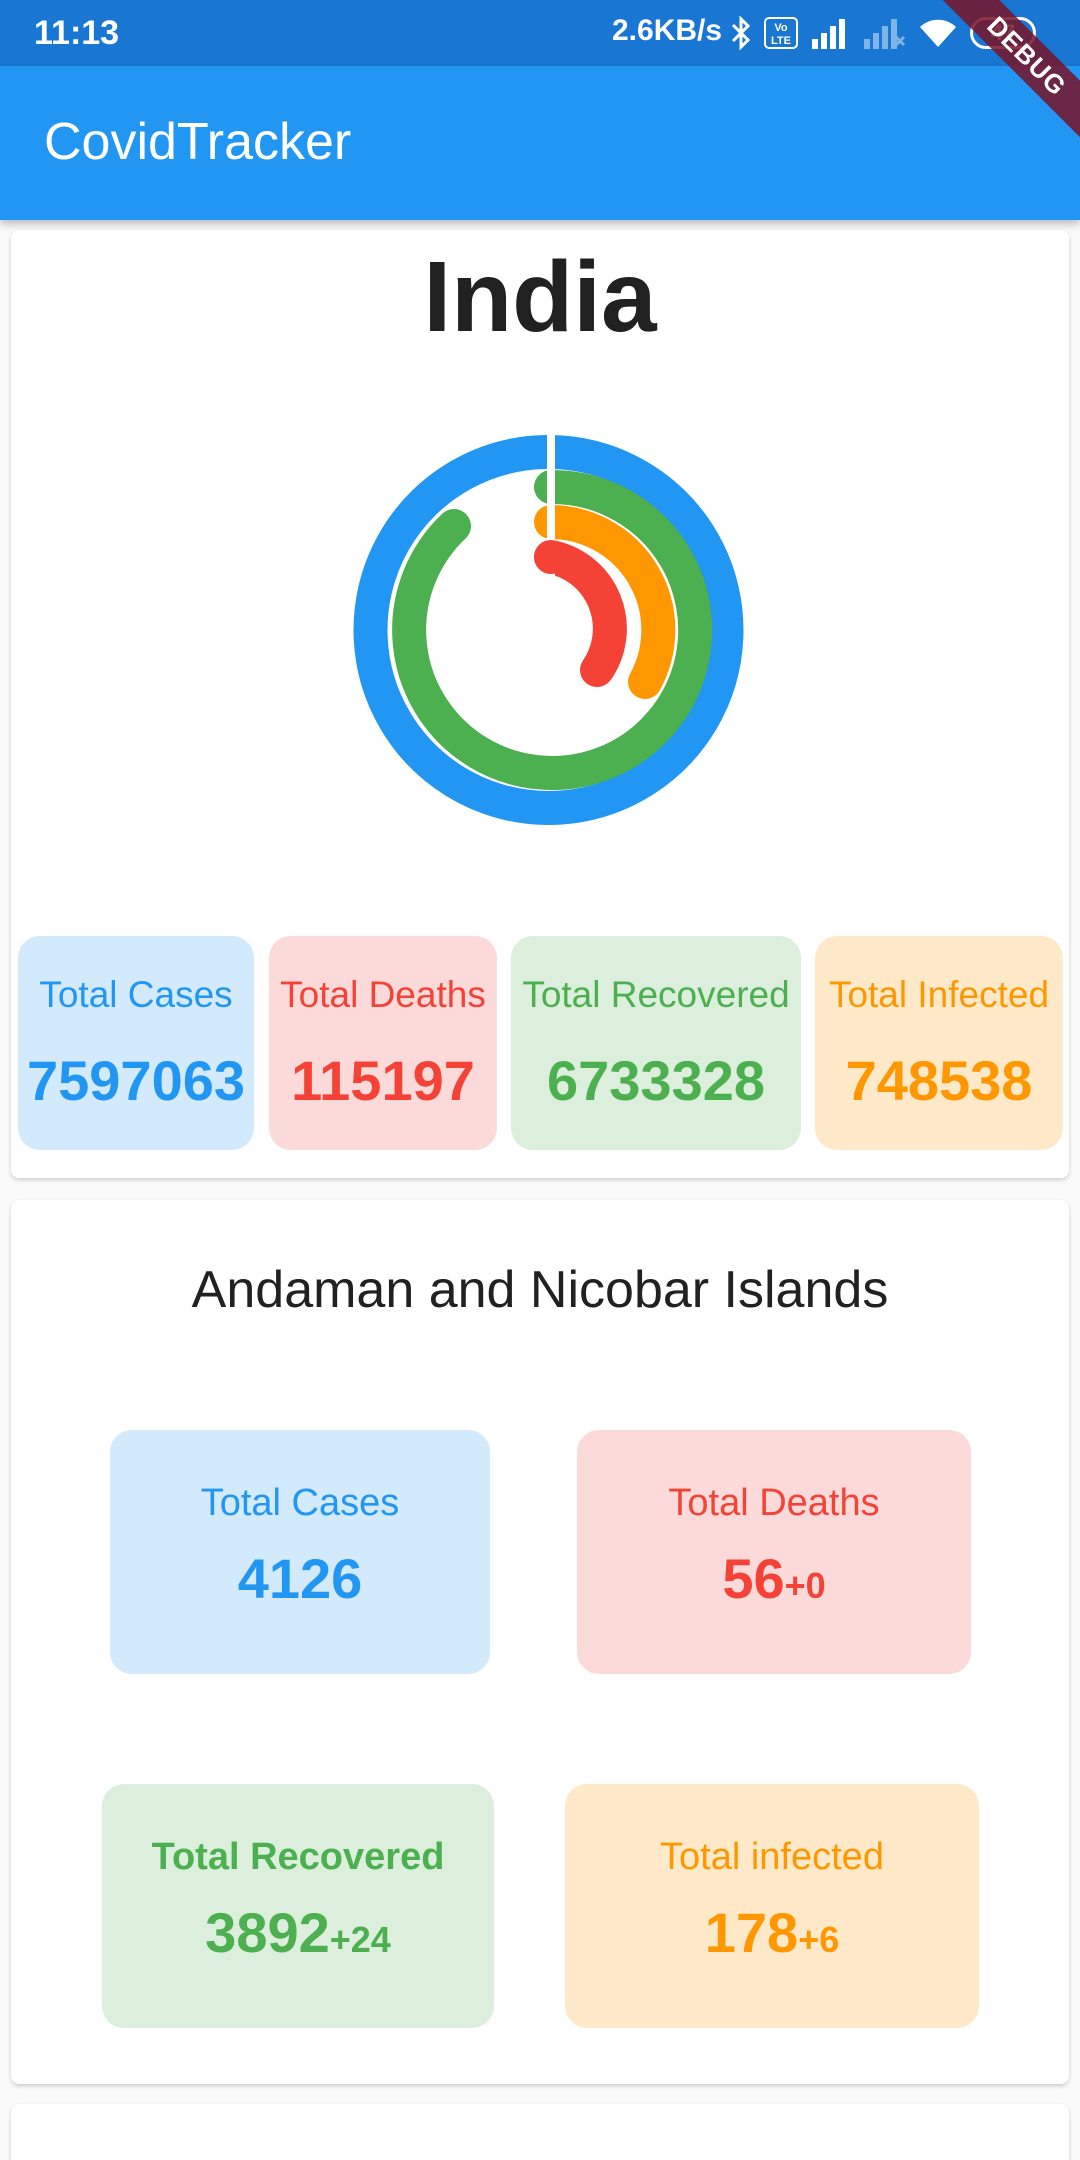 The image size is (1080, 2160). Describe the element at coordinates (938, 33) in the screenshot. I see `wifi-icon` at that location.